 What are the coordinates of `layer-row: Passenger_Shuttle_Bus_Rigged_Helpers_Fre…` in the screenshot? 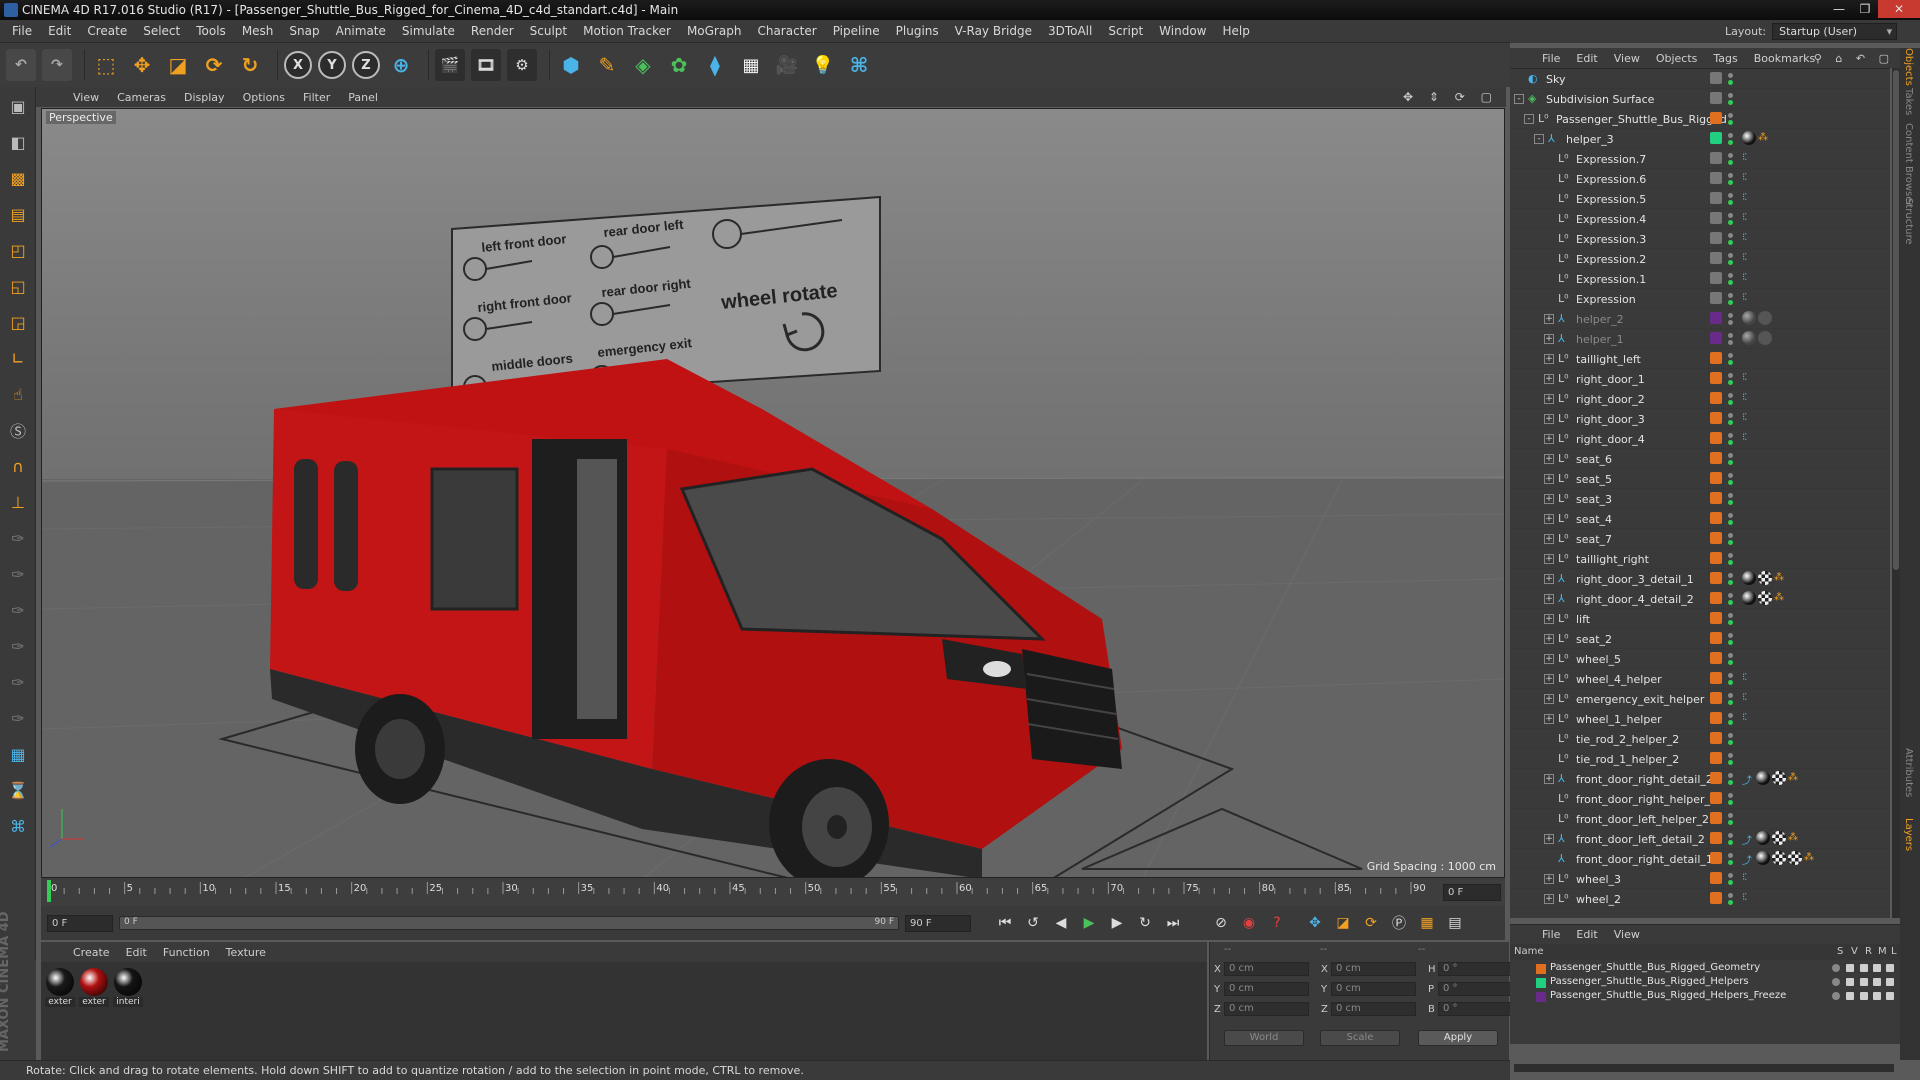 It's located at (1705, 997).